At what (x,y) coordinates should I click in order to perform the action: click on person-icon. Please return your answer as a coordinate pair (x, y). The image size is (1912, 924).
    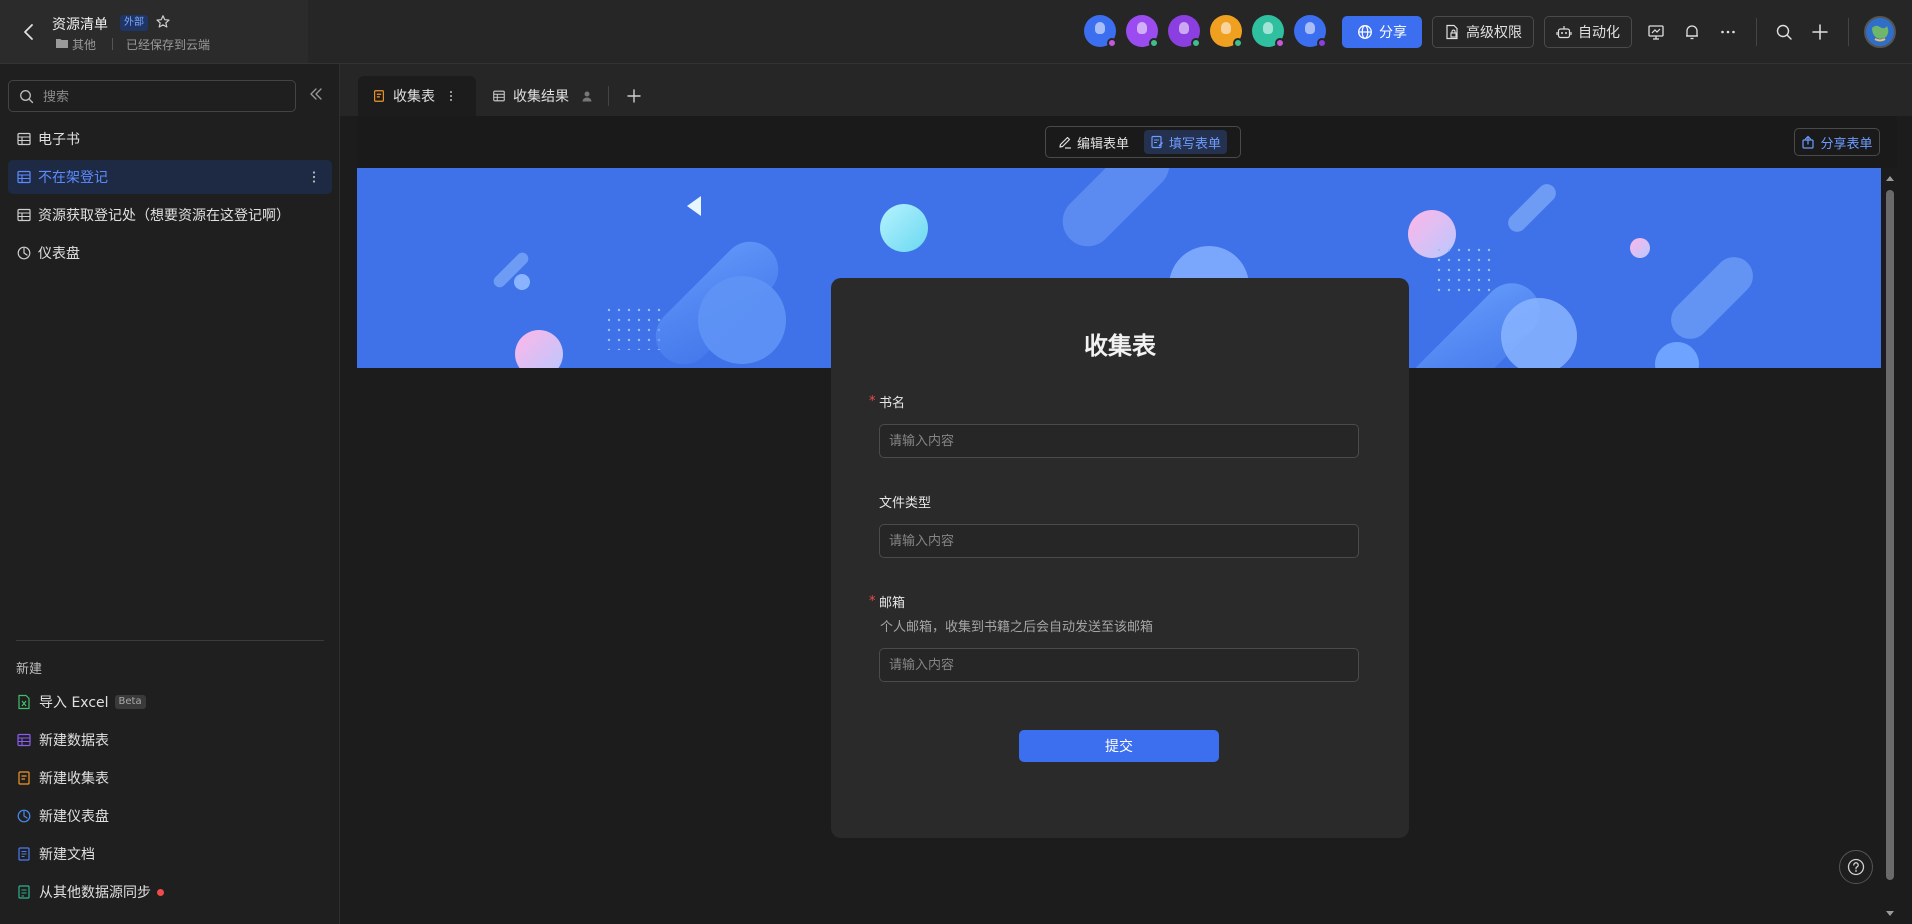
    Looking at the image, I should click on (587, 96).